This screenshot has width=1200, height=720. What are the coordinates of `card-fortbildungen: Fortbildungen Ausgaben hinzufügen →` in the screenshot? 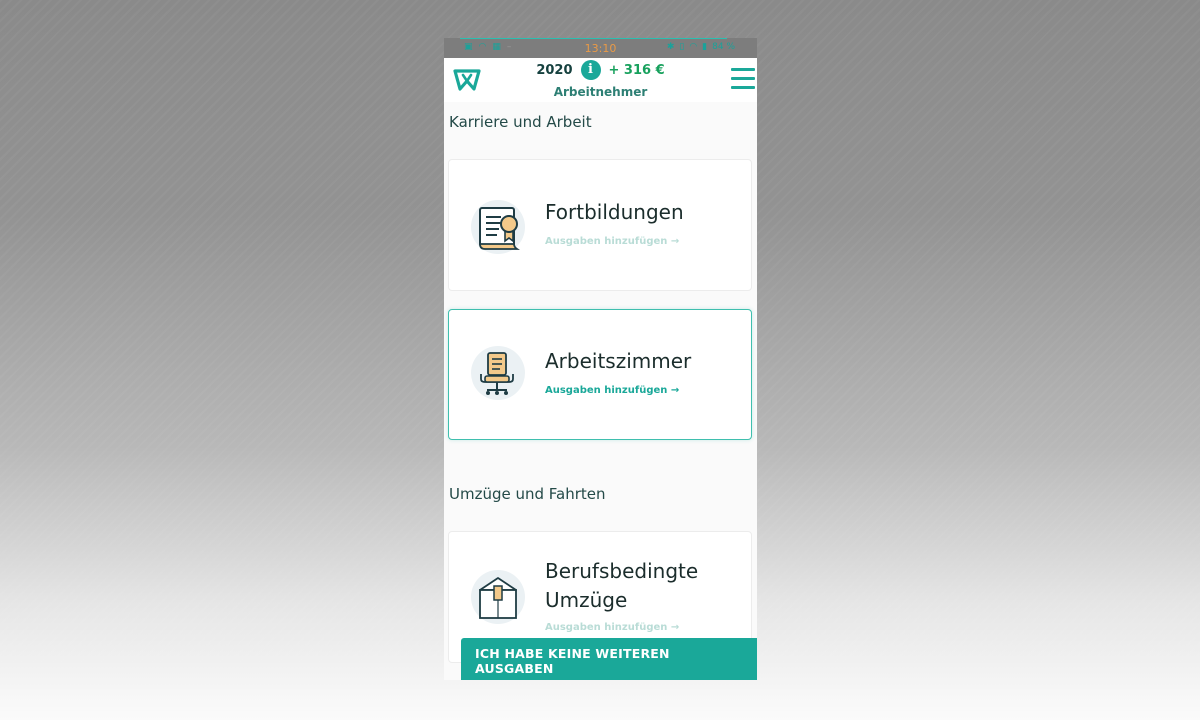 It's located at (600, 225).